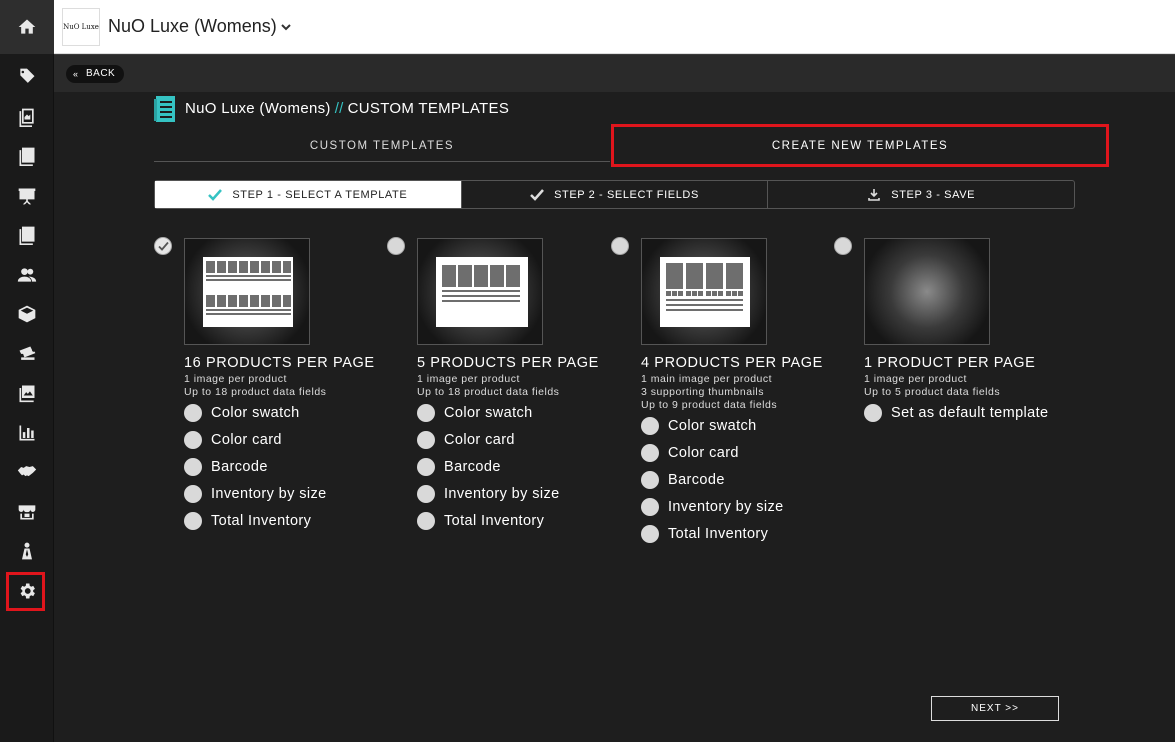 This screenshot has height=742, width=1175. I want to click on sidebar-item-catalogs, so click(27, 156).